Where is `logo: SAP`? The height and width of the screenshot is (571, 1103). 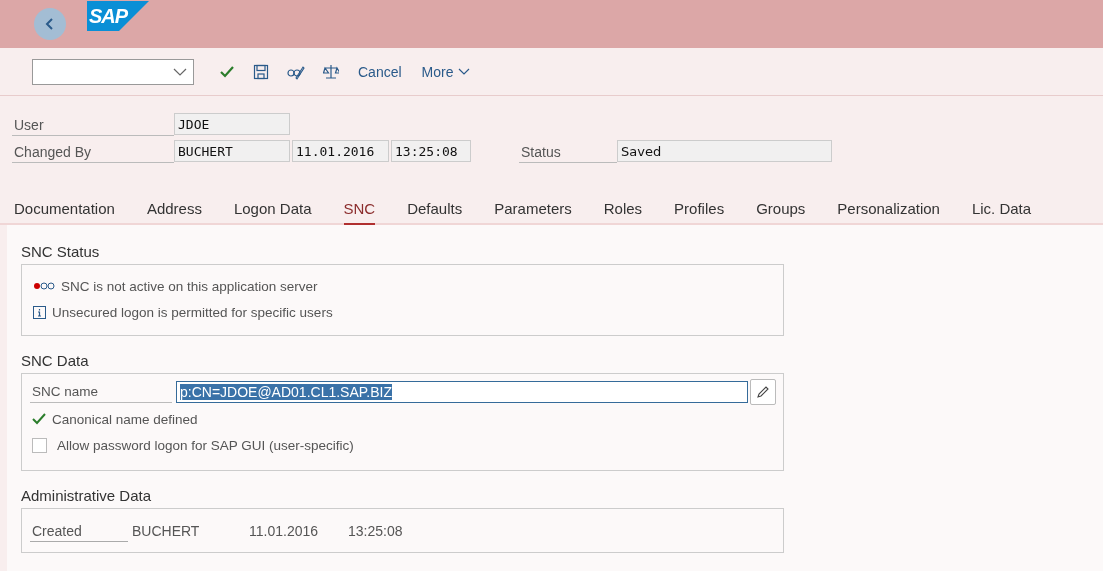 logo: SAP is located at coordinates (118, 16).